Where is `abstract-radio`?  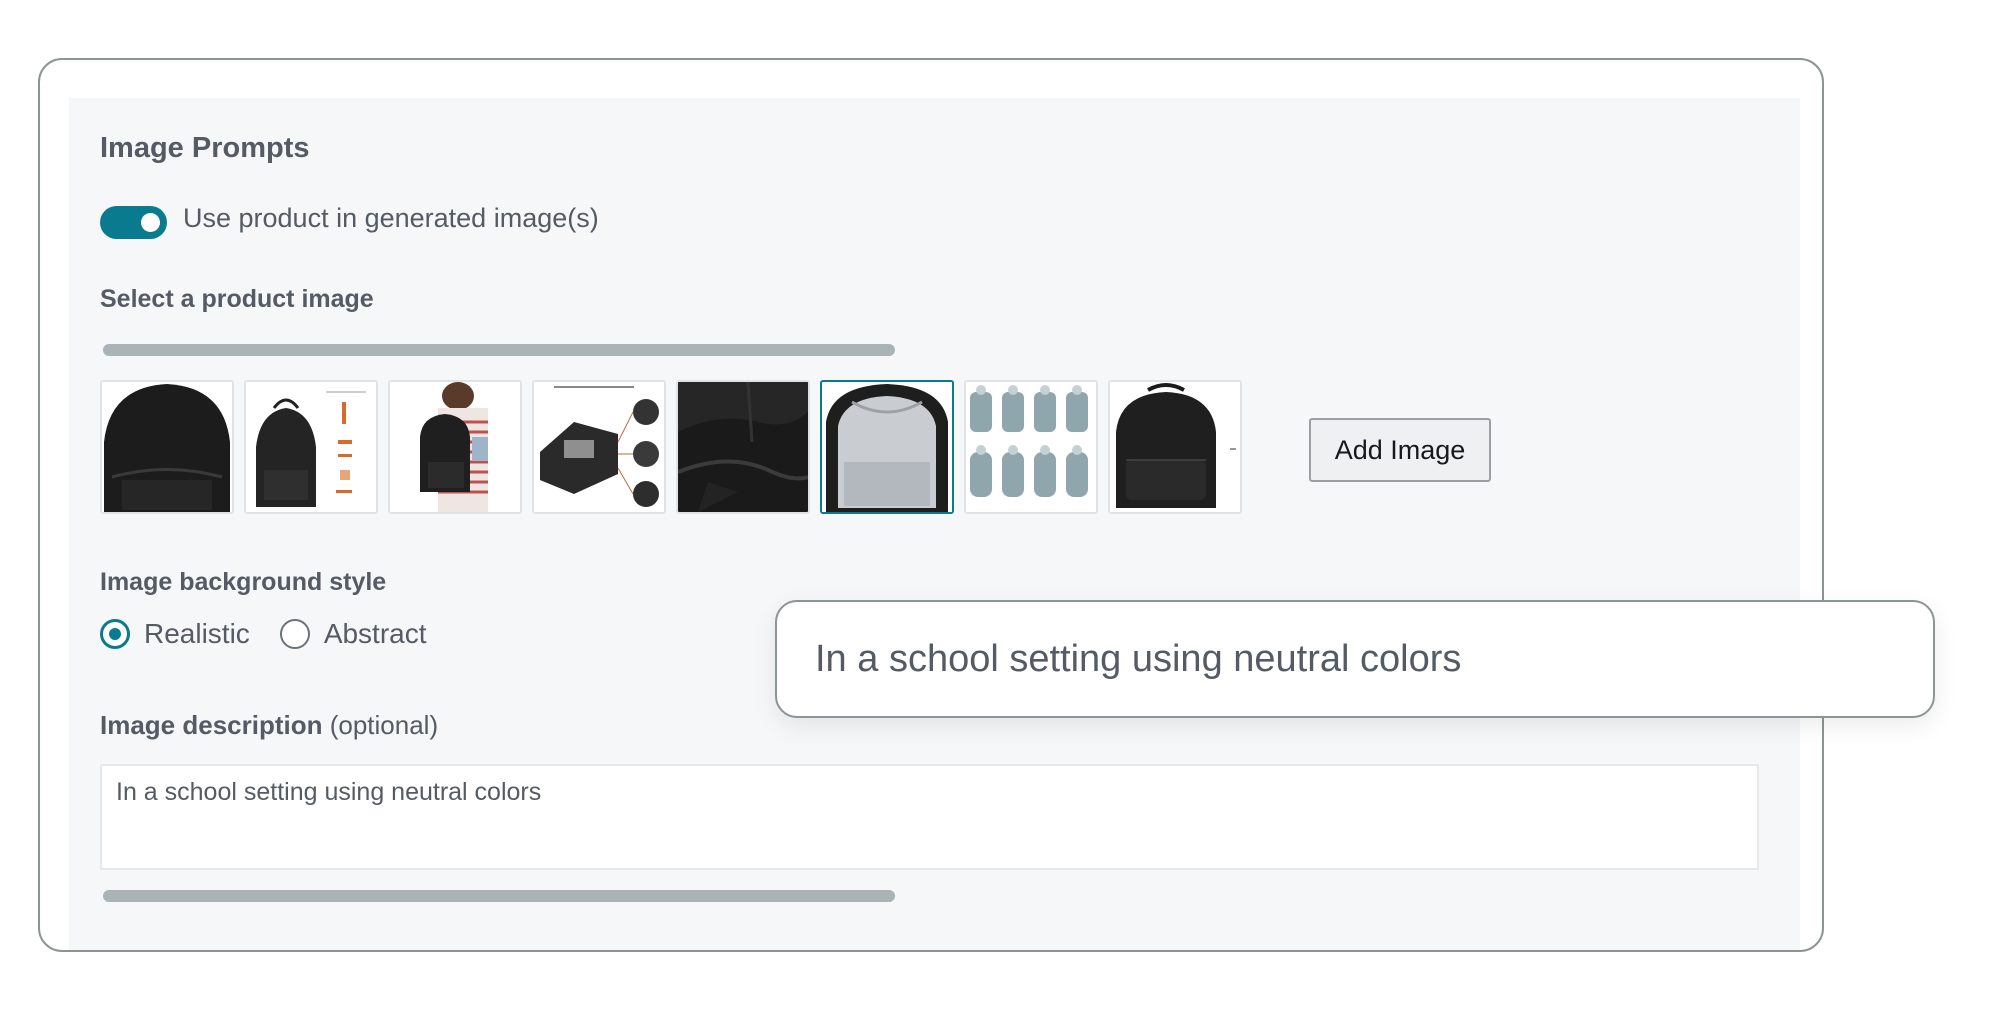
abstract-radio is located at coordinates (294, 634).